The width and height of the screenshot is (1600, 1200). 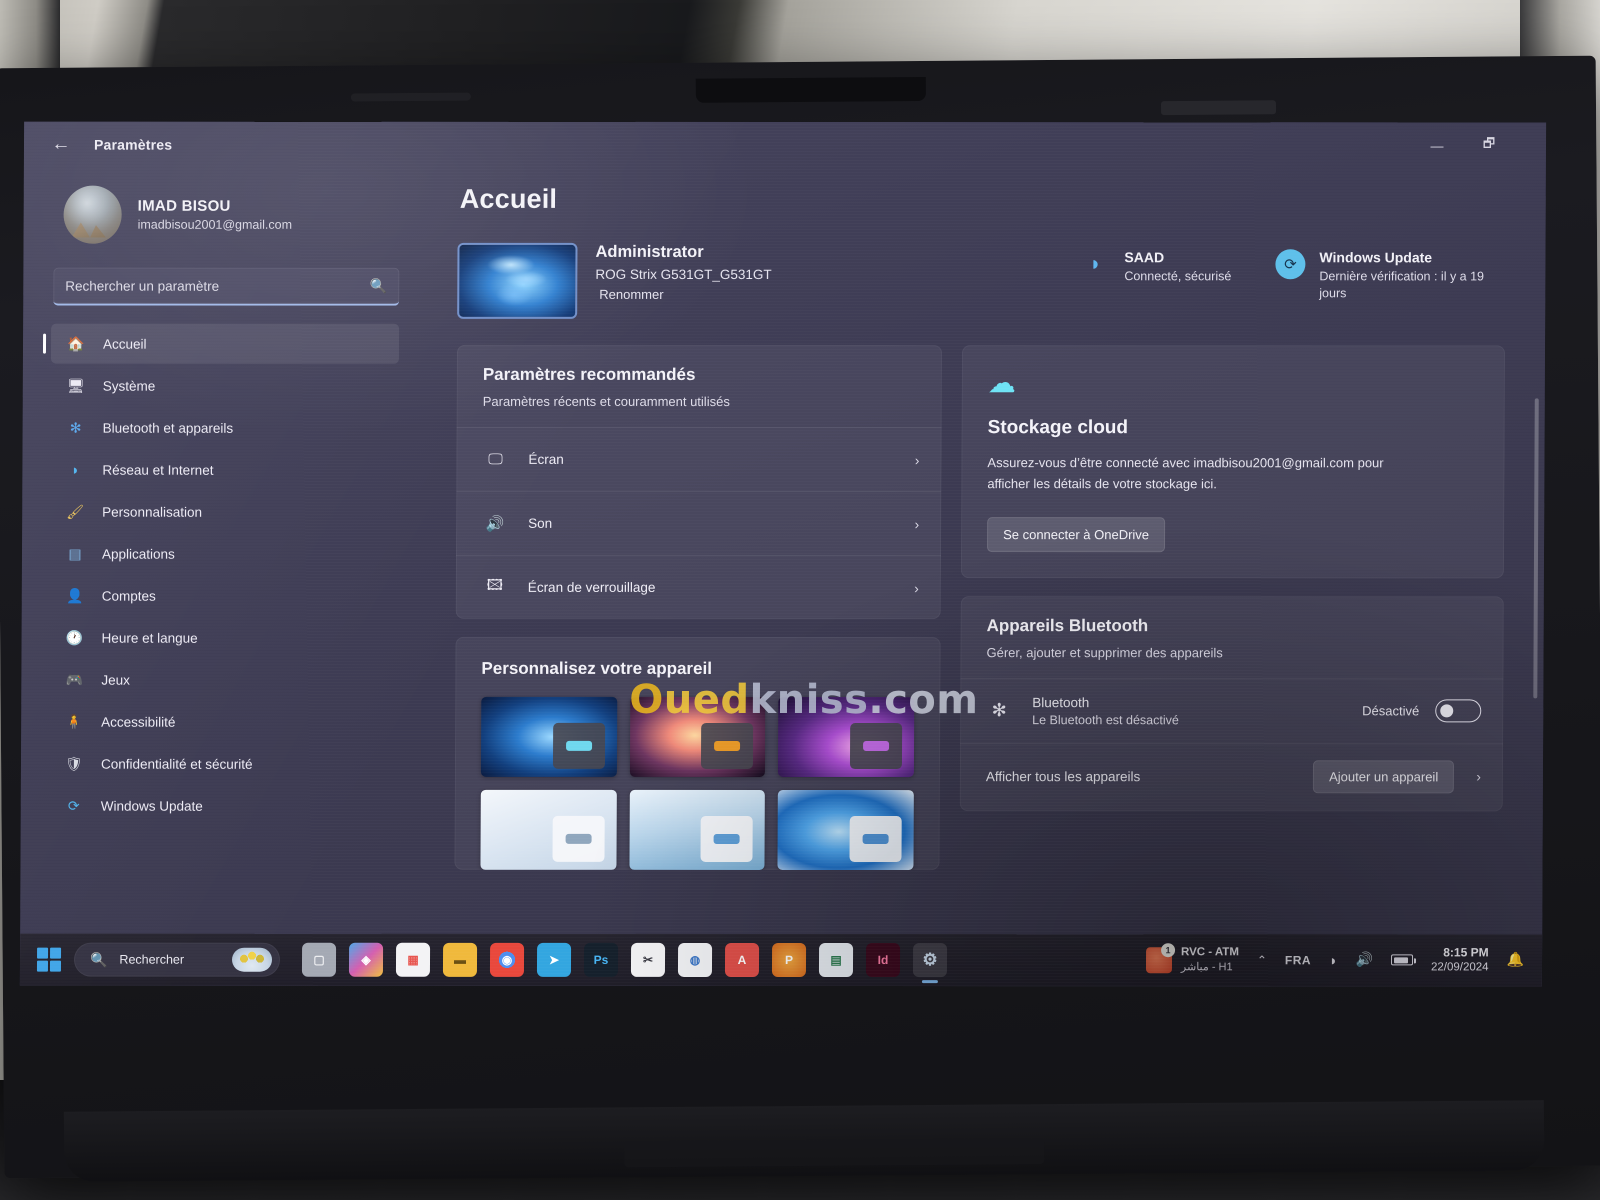 What do you see at coordinates (133, 144) in the screenshot?
I see `window-title: Paramètres` at bounding box center [133, 144].